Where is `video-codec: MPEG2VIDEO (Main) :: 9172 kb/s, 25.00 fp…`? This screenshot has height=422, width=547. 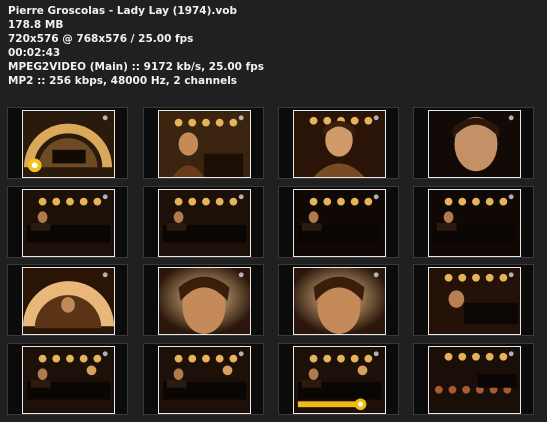 video-codec: MPEG2VIDEO (Main) :: 9172 kb/s, 25.00 fp… is located at coordinates (136, 67).